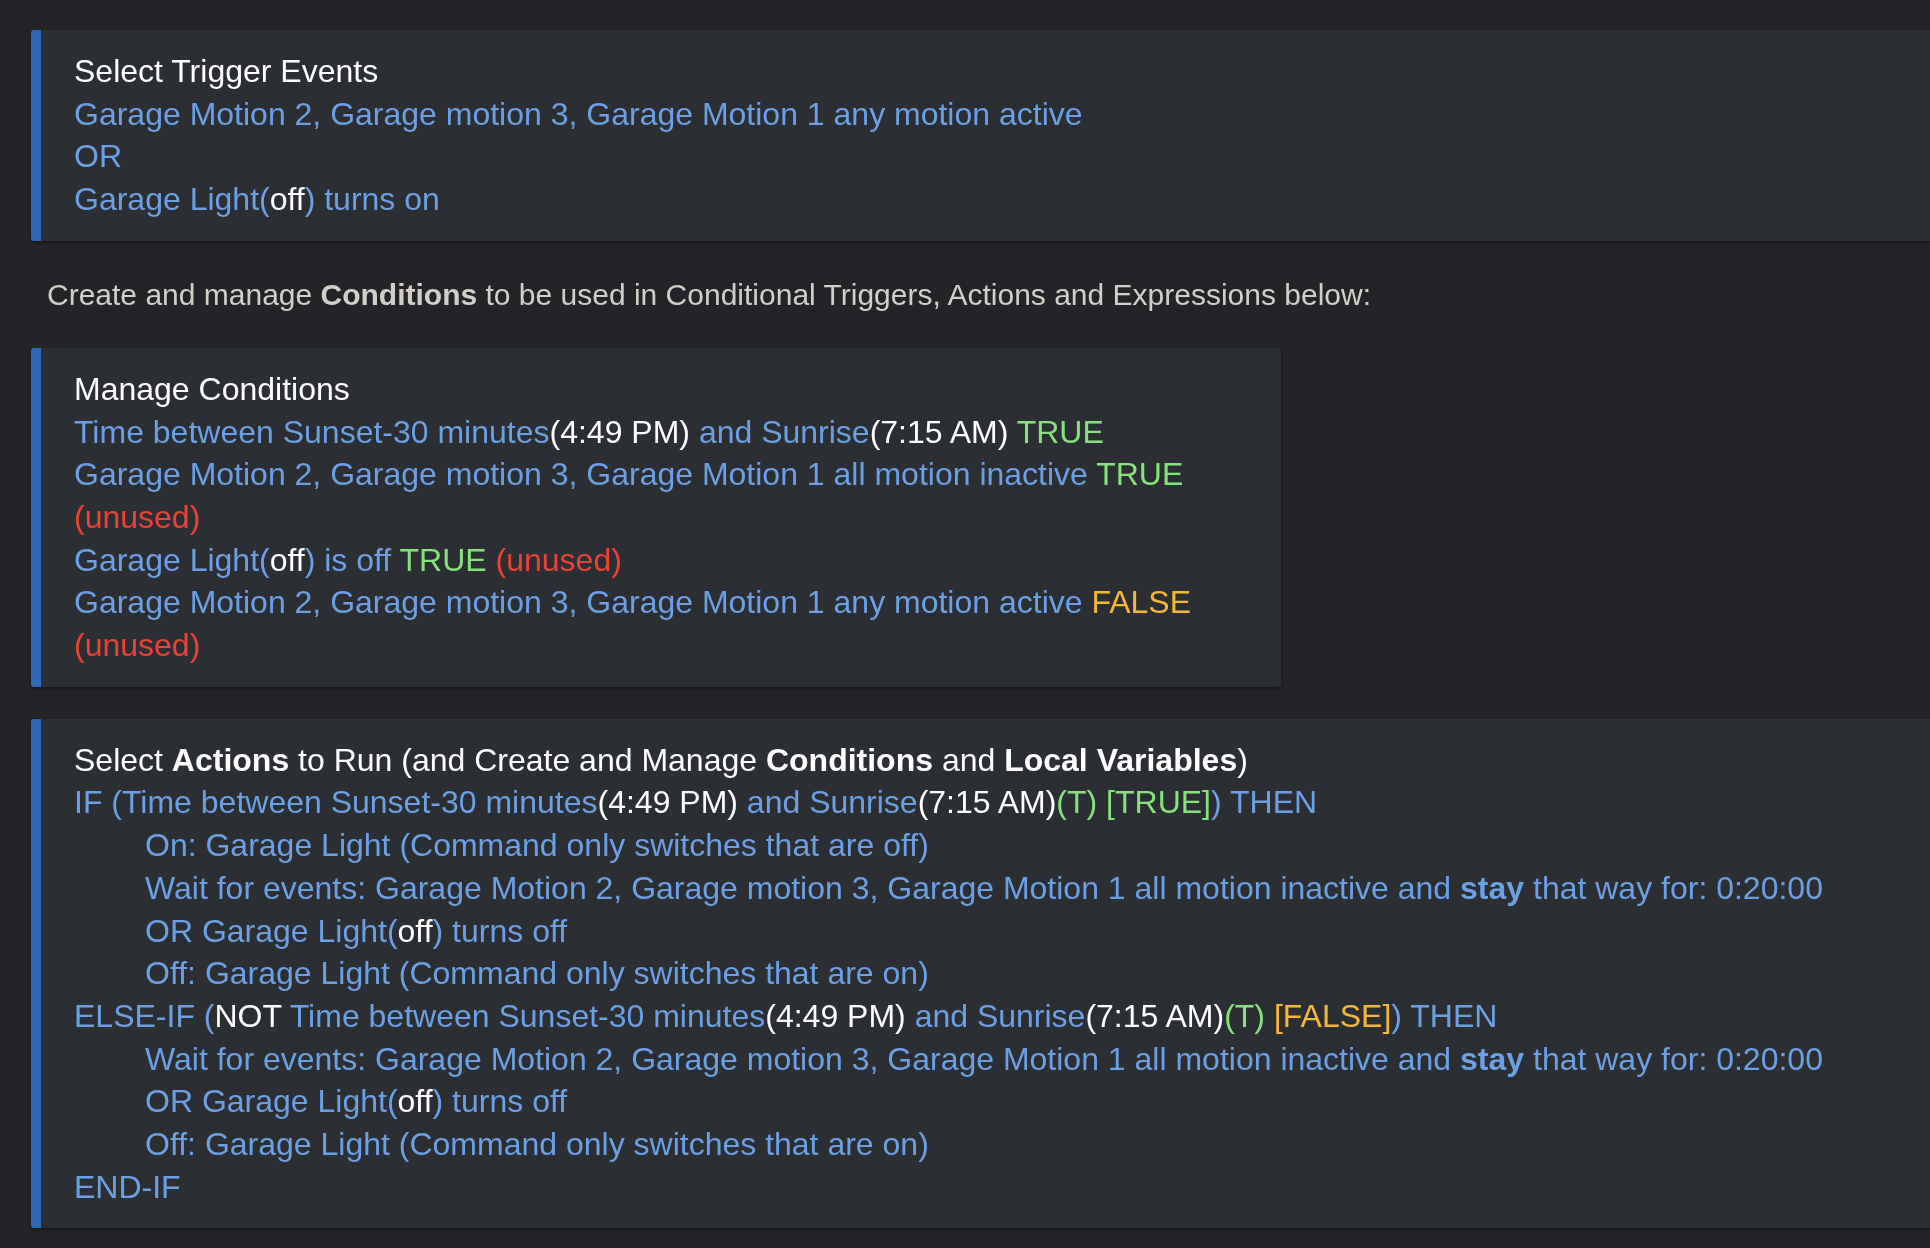 The width and height of the screenshot is (1930, 1248). I want to click on trigger-line: OR, so click(98, 157).